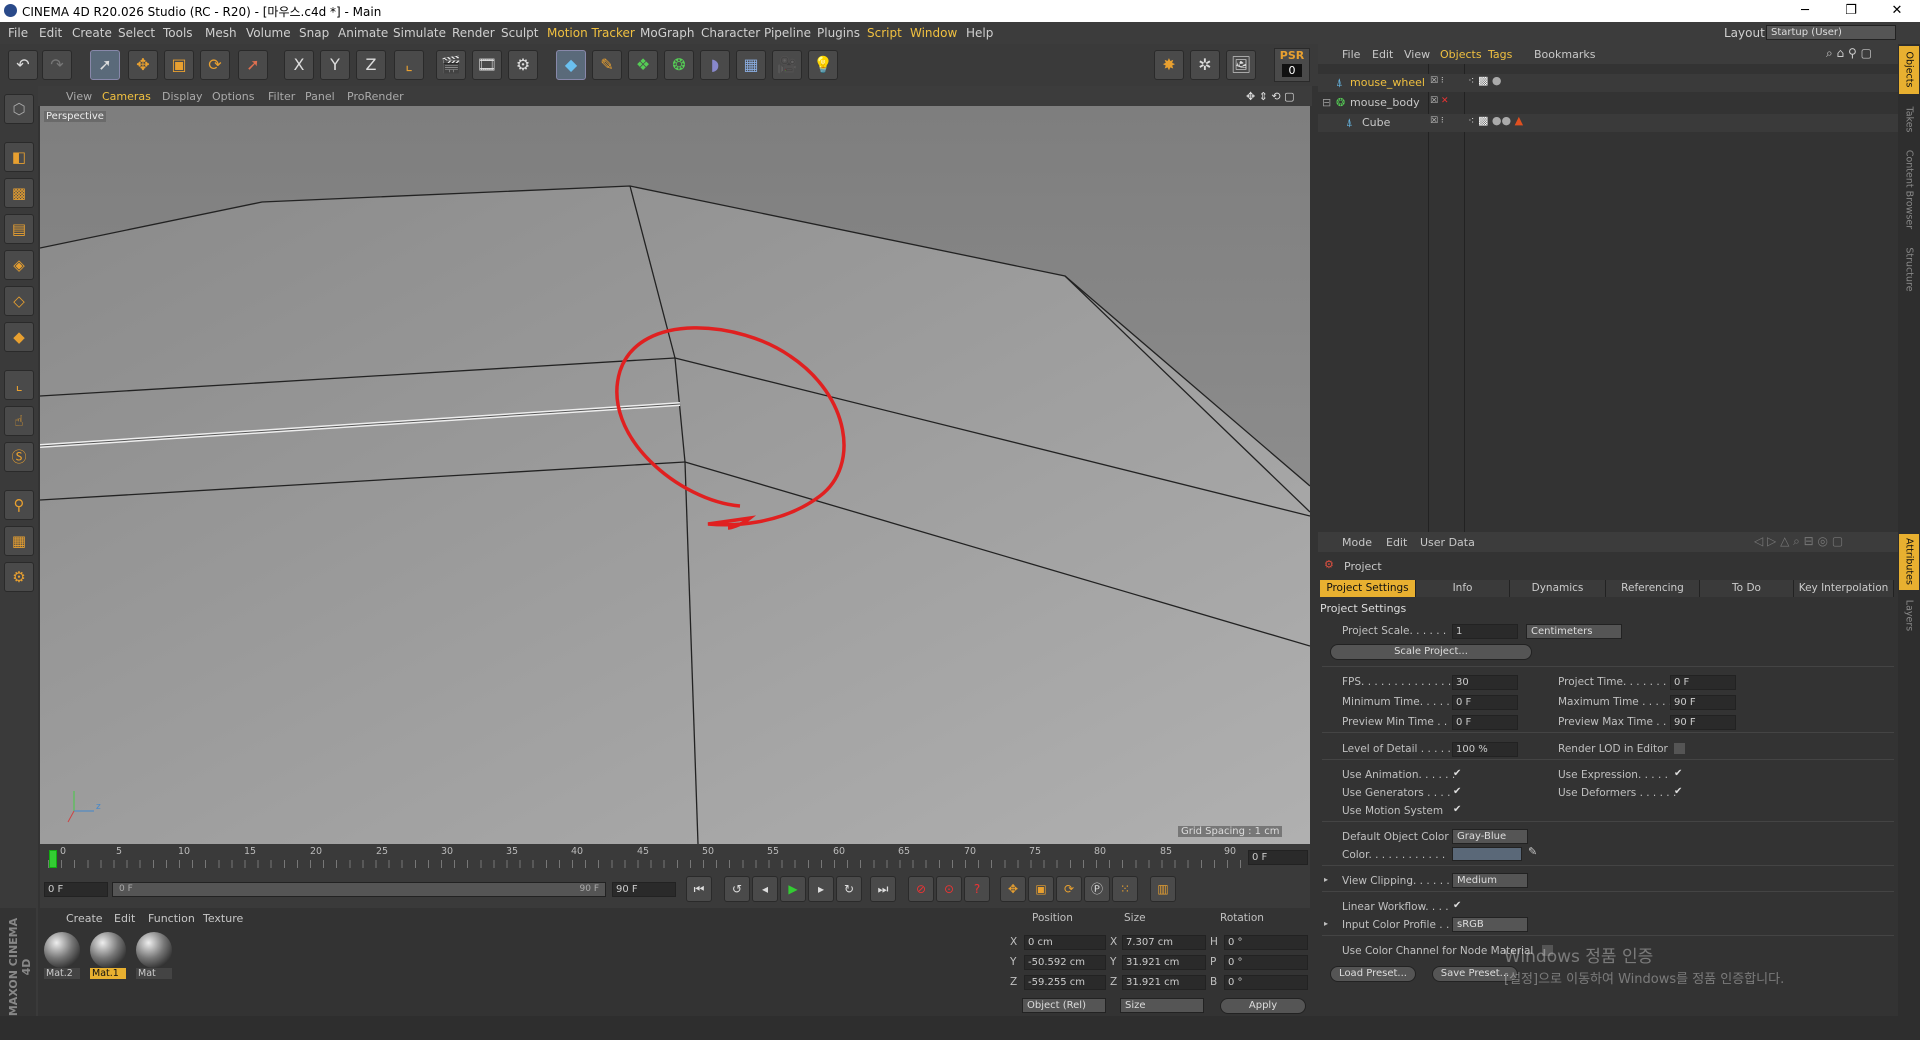 The width and height of the screenshot is (1920, 1040). What do you see at coordinates (1162, 1005) in the screenshot?
I see `size-mode-dropdown: Size` at bounding box center [1162, 1005].